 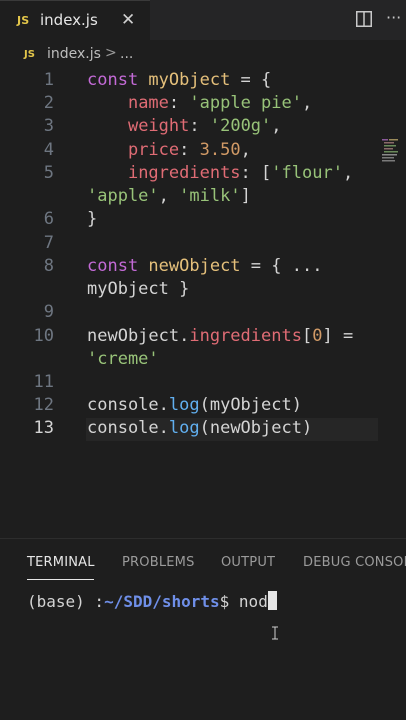 I want to click on terminal-prompt-line: (base) :~/SDD/shorts$ nod, so click(x=152, y=601).